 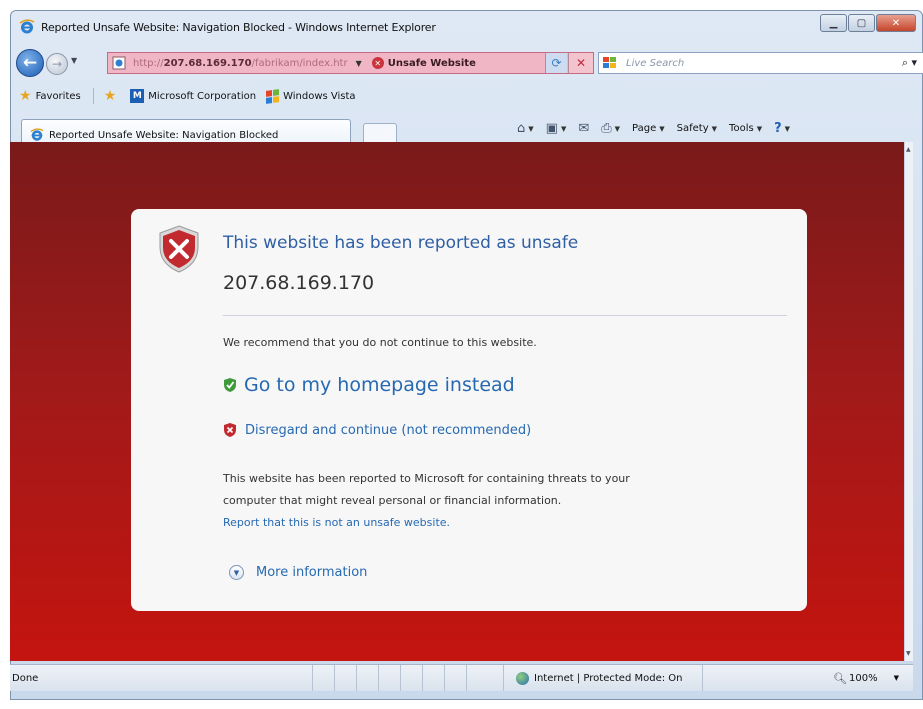 What do you see at coordinates (896, 678) in the screenshot?
I see `zoom-dropdown-icon: ▼` at bounding box center [896, 678].